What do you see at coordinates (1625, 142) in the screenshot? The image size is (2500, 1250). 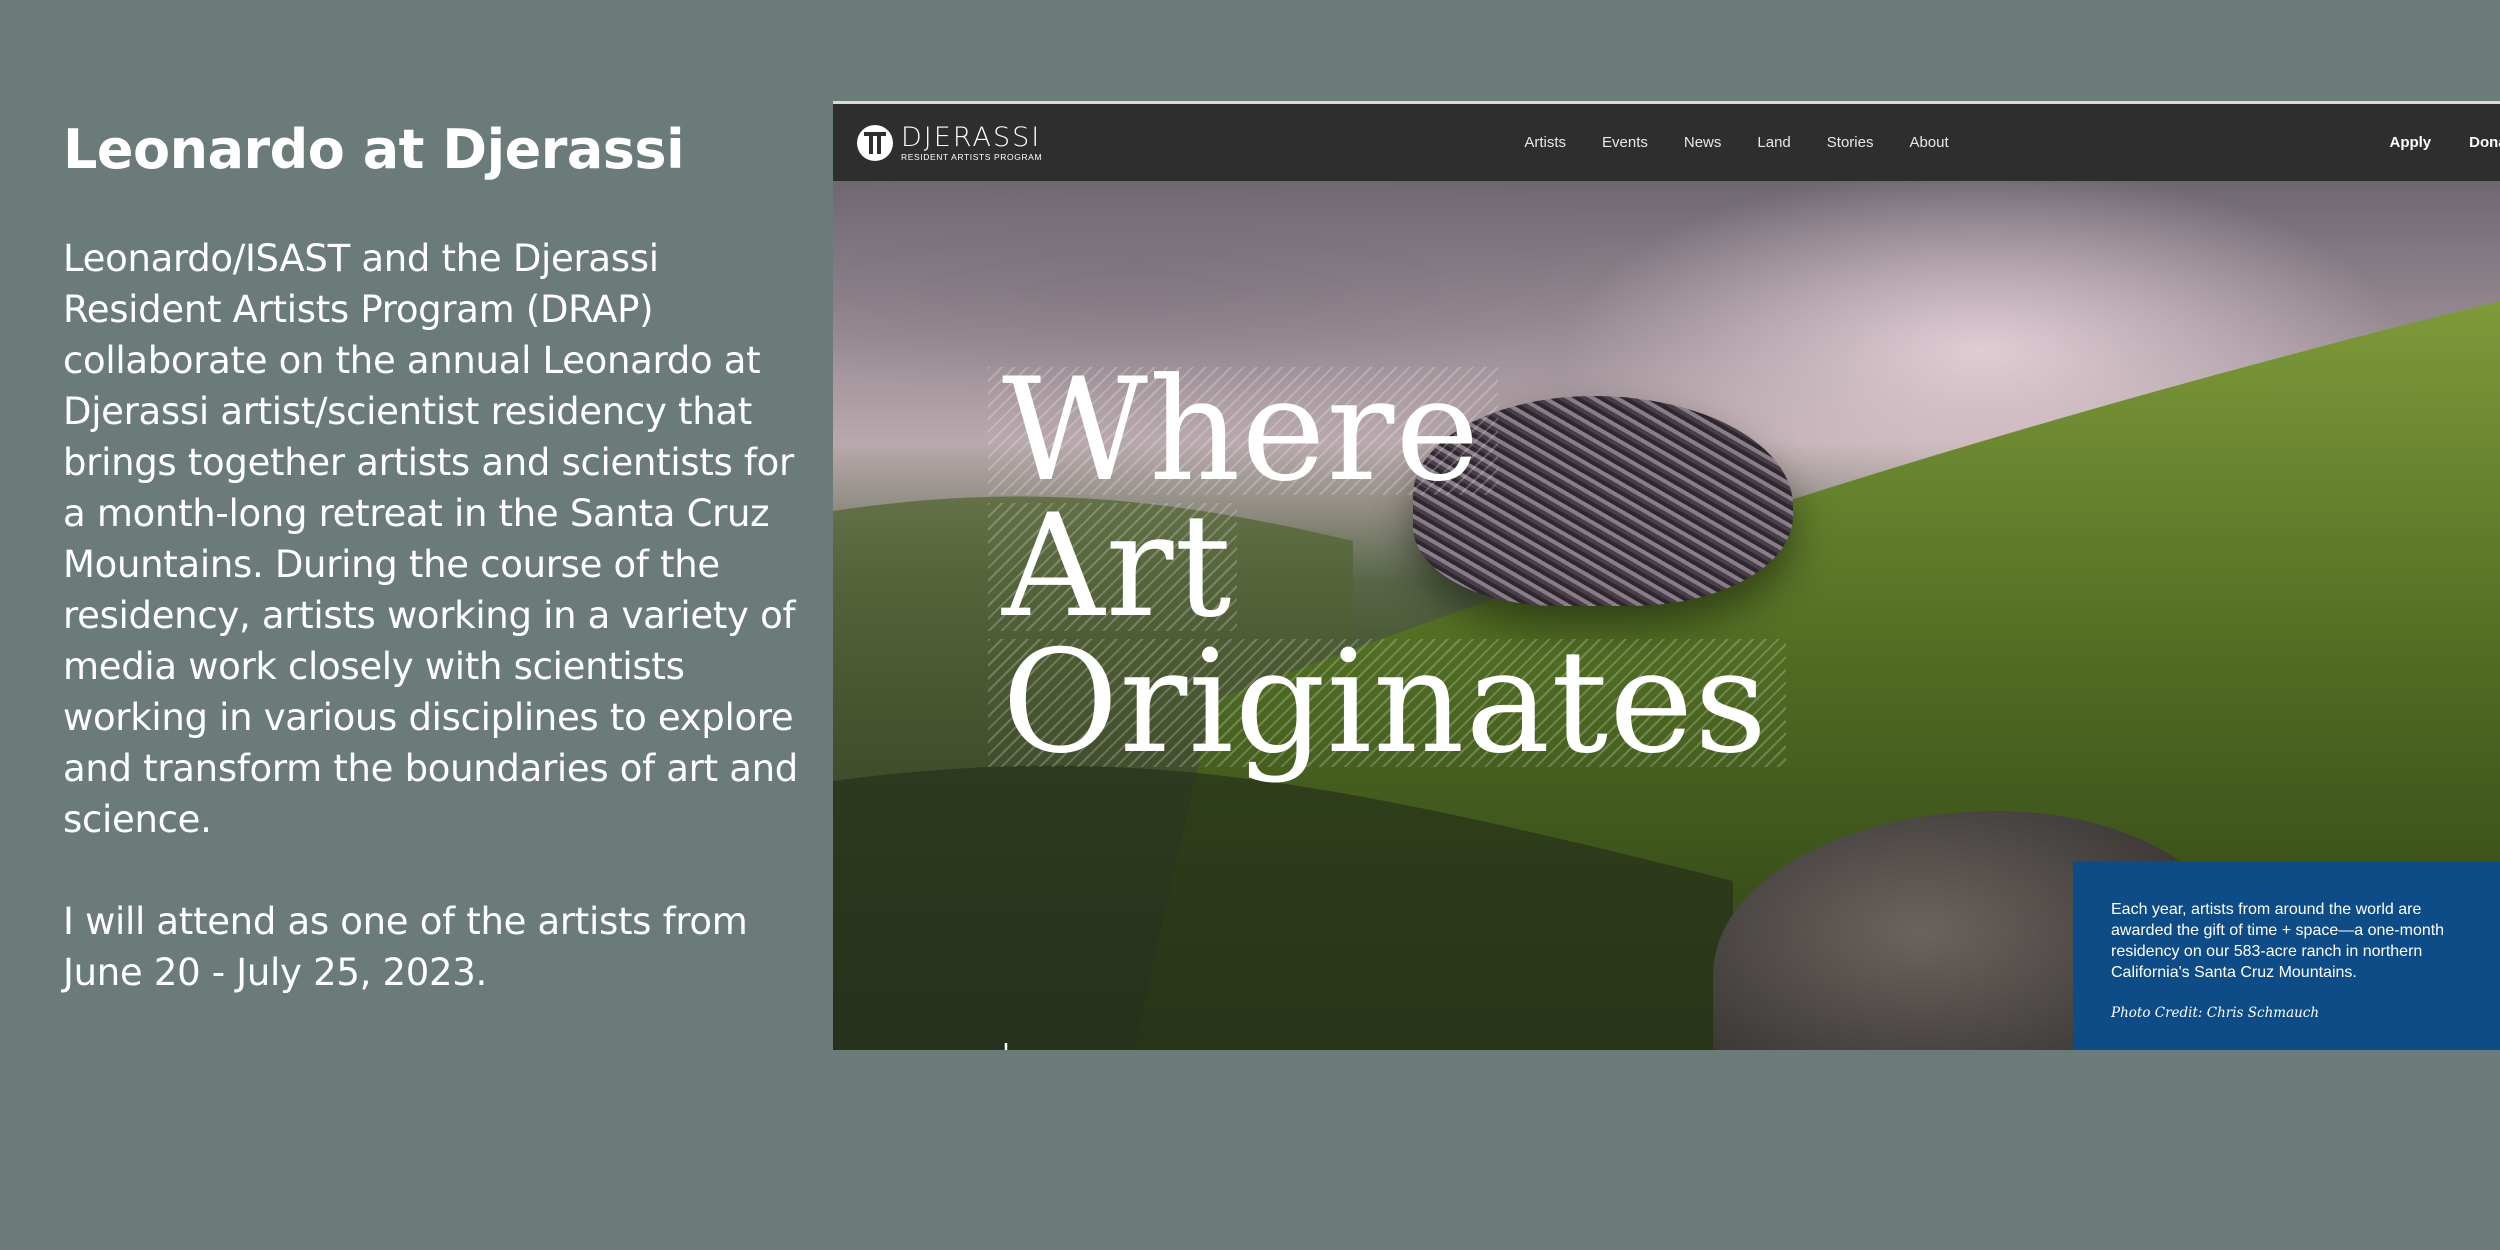 I see `nav-link-events: Events` at bounding box center [1625, 142].